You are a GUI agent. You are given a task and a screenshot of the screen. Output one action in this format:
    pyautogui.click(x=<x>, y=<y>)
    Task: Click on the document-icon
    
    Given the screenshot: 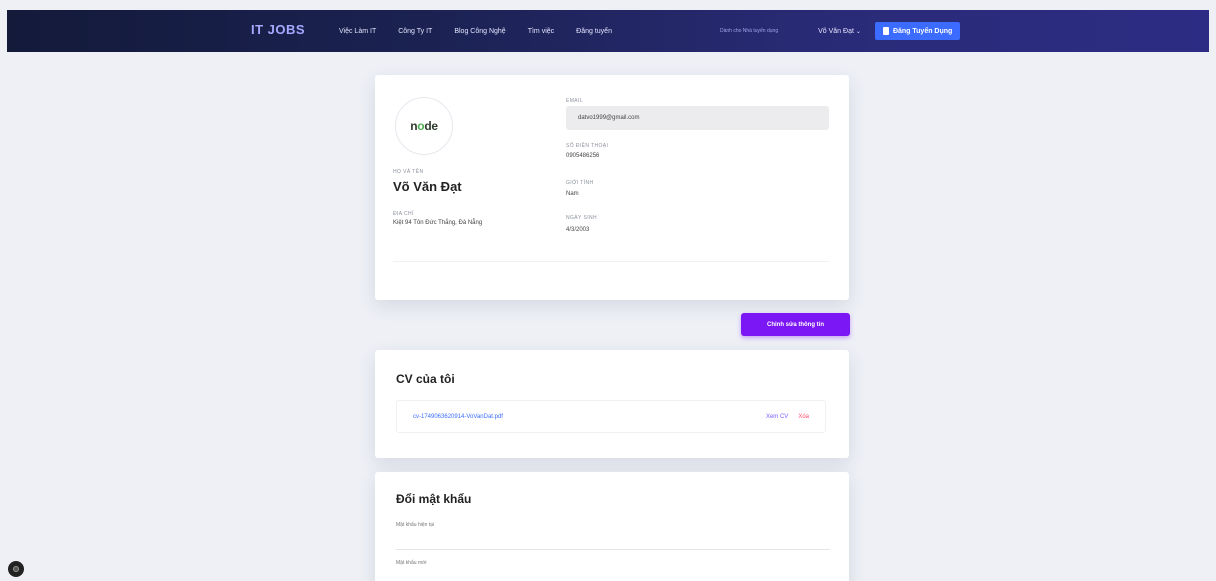 What is the action you would take?
    pyautogui.click(x=885, y=31)
    